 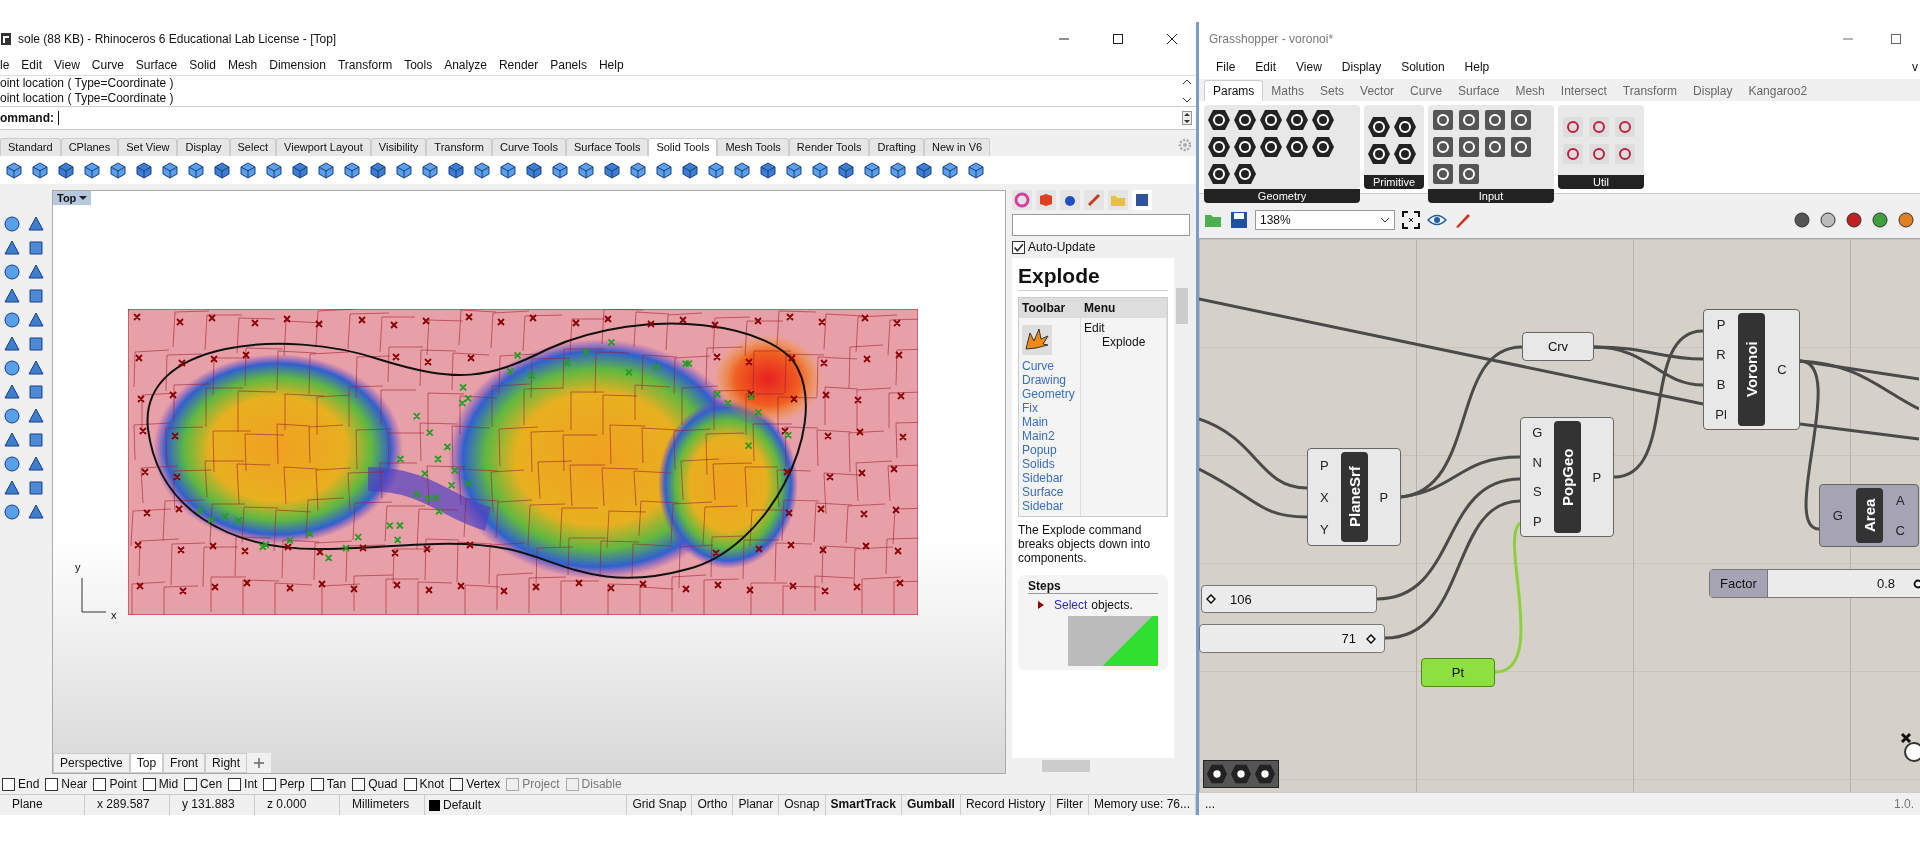 I want to click on viewport-tab: Perspective, so click(x=91, y=763).